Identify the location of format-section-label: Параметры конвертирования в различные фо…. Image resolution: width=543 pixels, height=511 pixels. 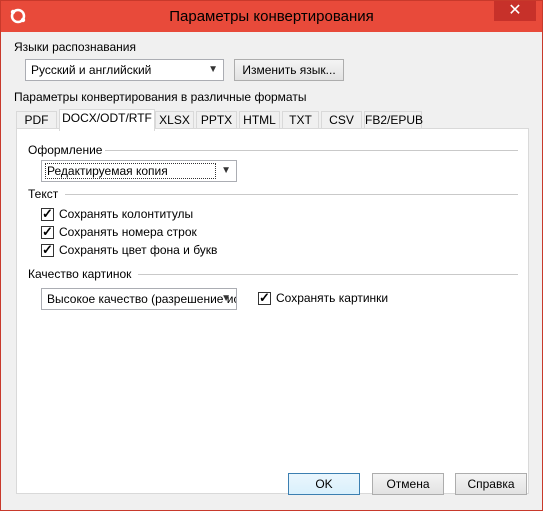
(160, 97).